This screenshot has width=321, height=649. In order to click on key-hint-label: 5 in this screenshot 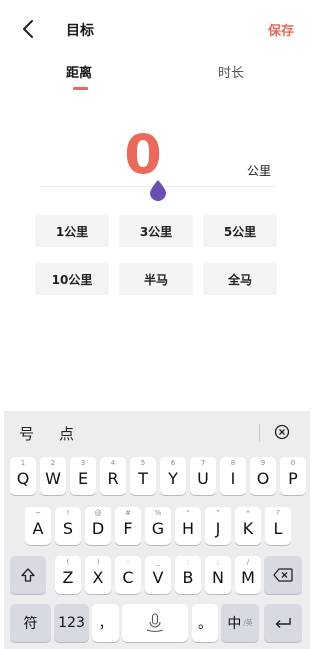, I will do `click(143, 463)`.